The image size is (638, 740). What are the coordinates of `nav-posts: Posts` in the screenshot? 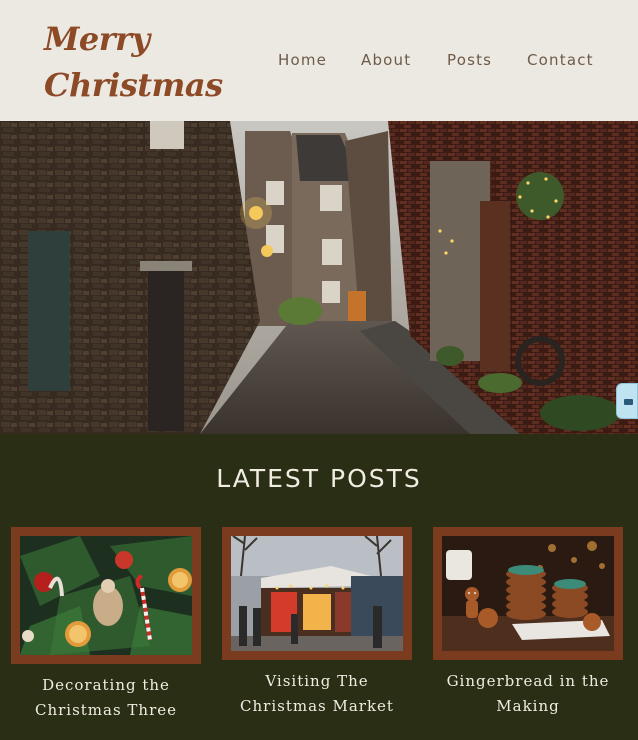 It's located at (469, 60).